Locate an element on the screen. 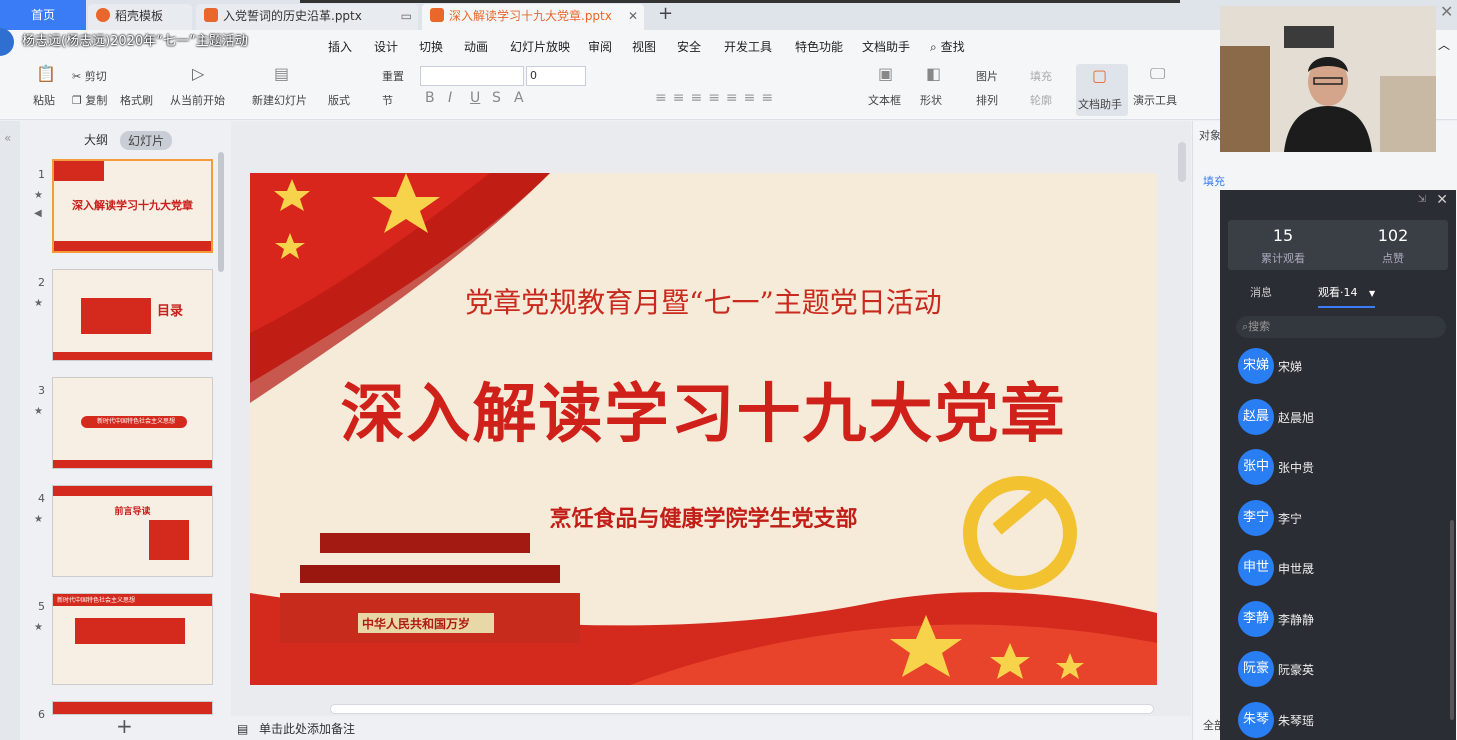 This screenshot has height=740, width=1457. outline-button: 轮廓 is located at coordinates (1041, 100).